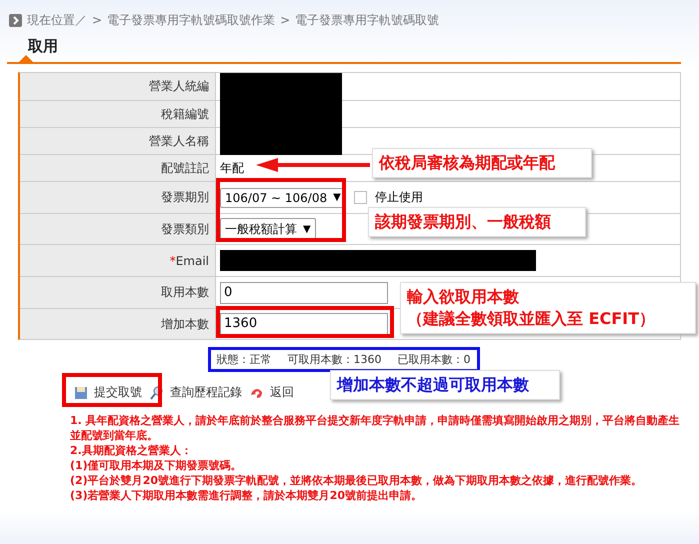 This screenshot has width=699, height=544. I want to click on note-text: (3)若營業人下期取用本數需進行調整，請於本期雙月20號前提出申請。, so click(247, 495).